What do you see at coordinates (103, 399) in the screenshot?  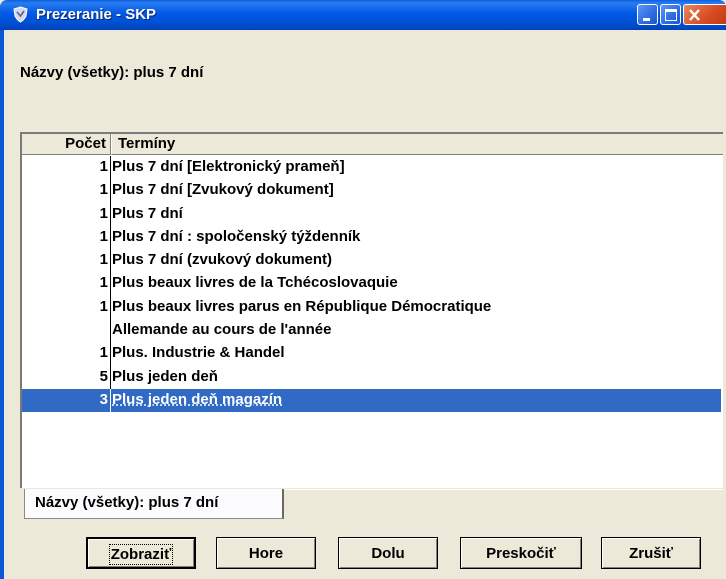 I see `list-item-count: 3` at bounding box center [103, 399].